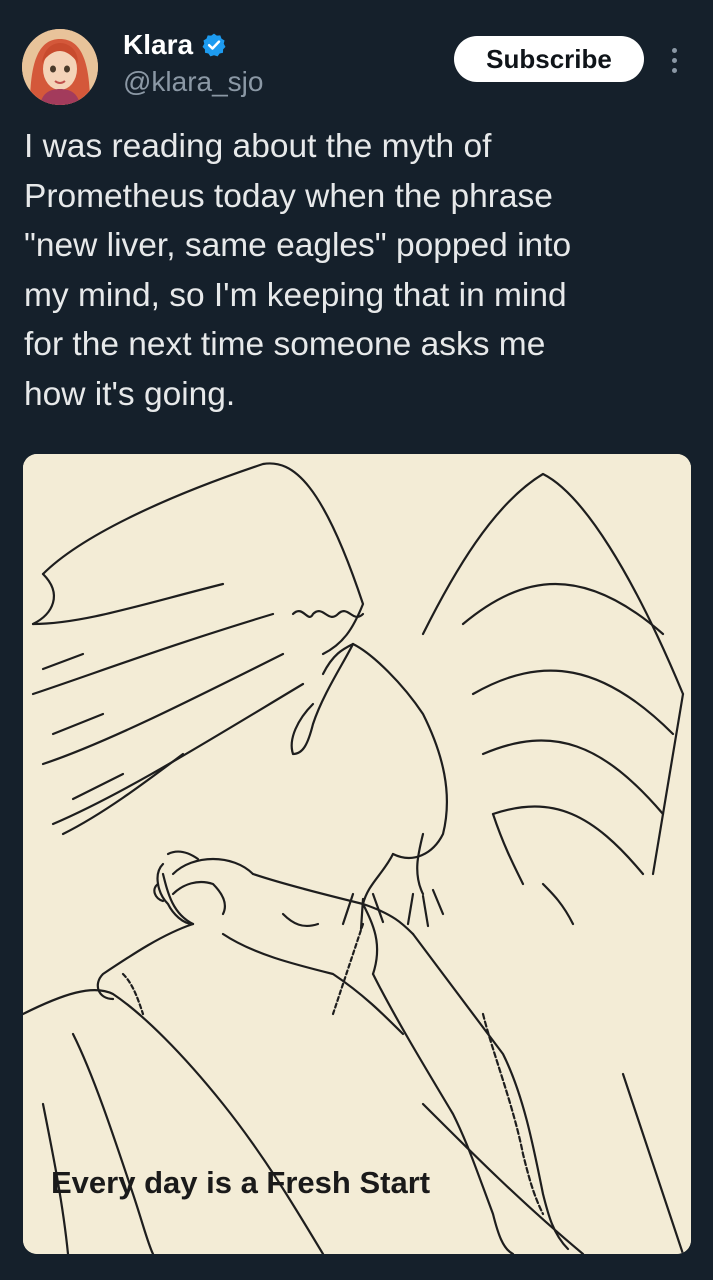 The width and height of the screenshot is (713, 1280). What do you see at coordinates (241, 1182) in the screenshot?
I see `image-caption: Every day is a Fresh Start` at bounding box center [241, 1182].